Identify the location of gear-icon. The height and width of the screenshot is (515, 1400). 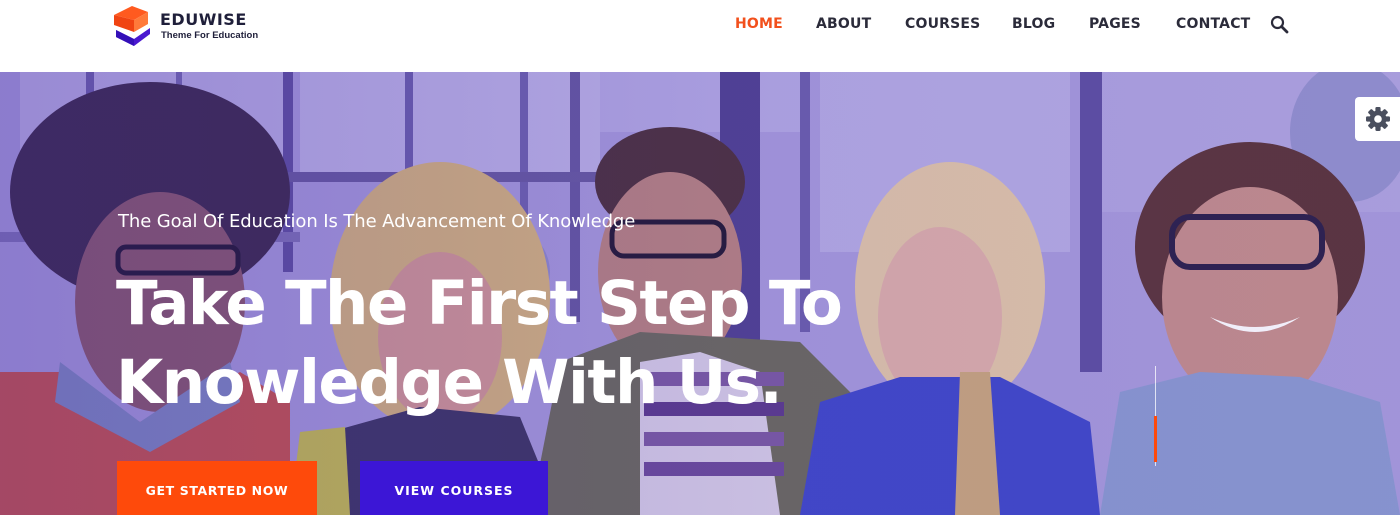
(1377, 119).